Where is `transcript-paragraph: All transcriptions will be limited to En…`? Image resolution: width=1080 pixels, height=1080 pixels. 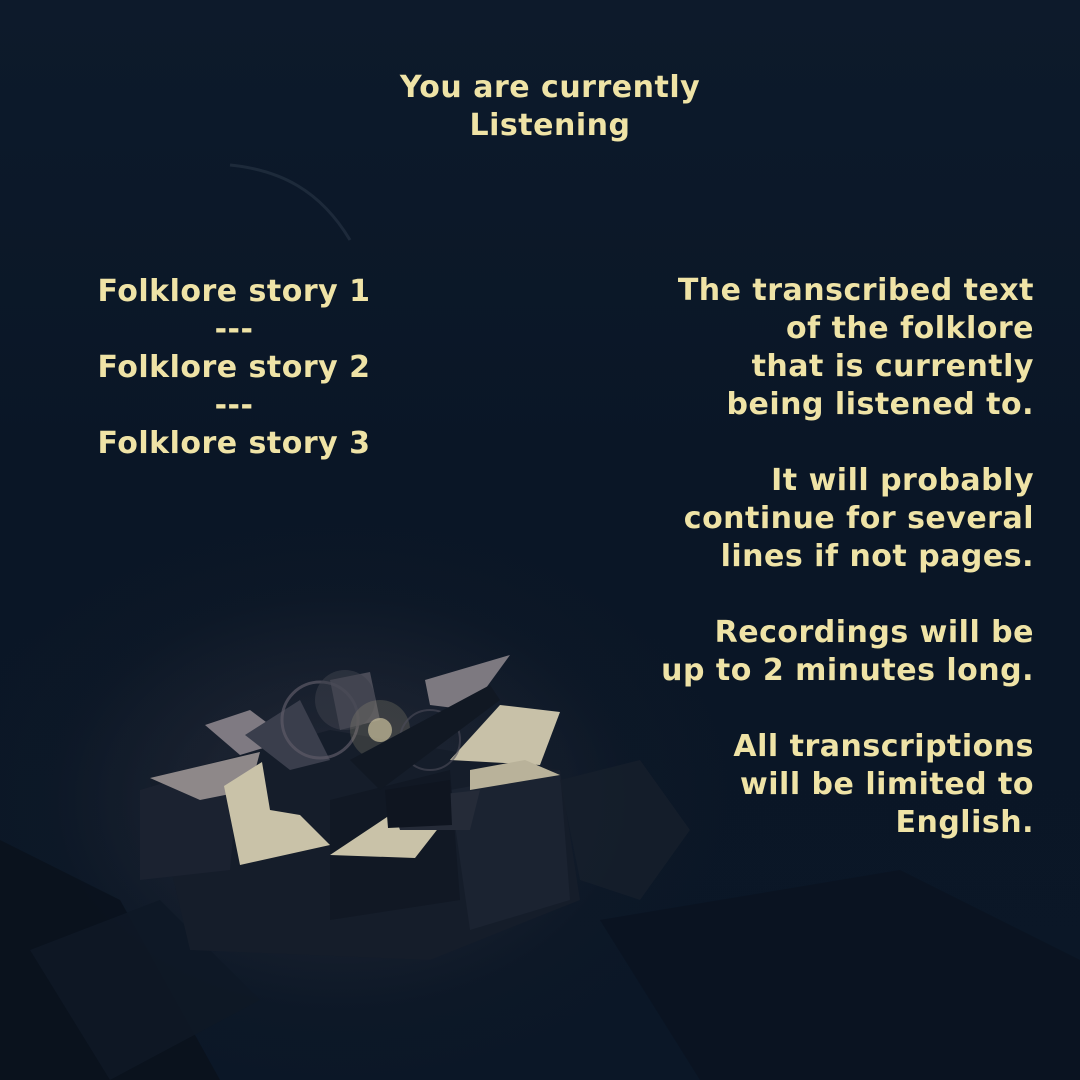
transcript-paragraph: All transcriptions will be limited to En… is located at coordinates (883, 784).